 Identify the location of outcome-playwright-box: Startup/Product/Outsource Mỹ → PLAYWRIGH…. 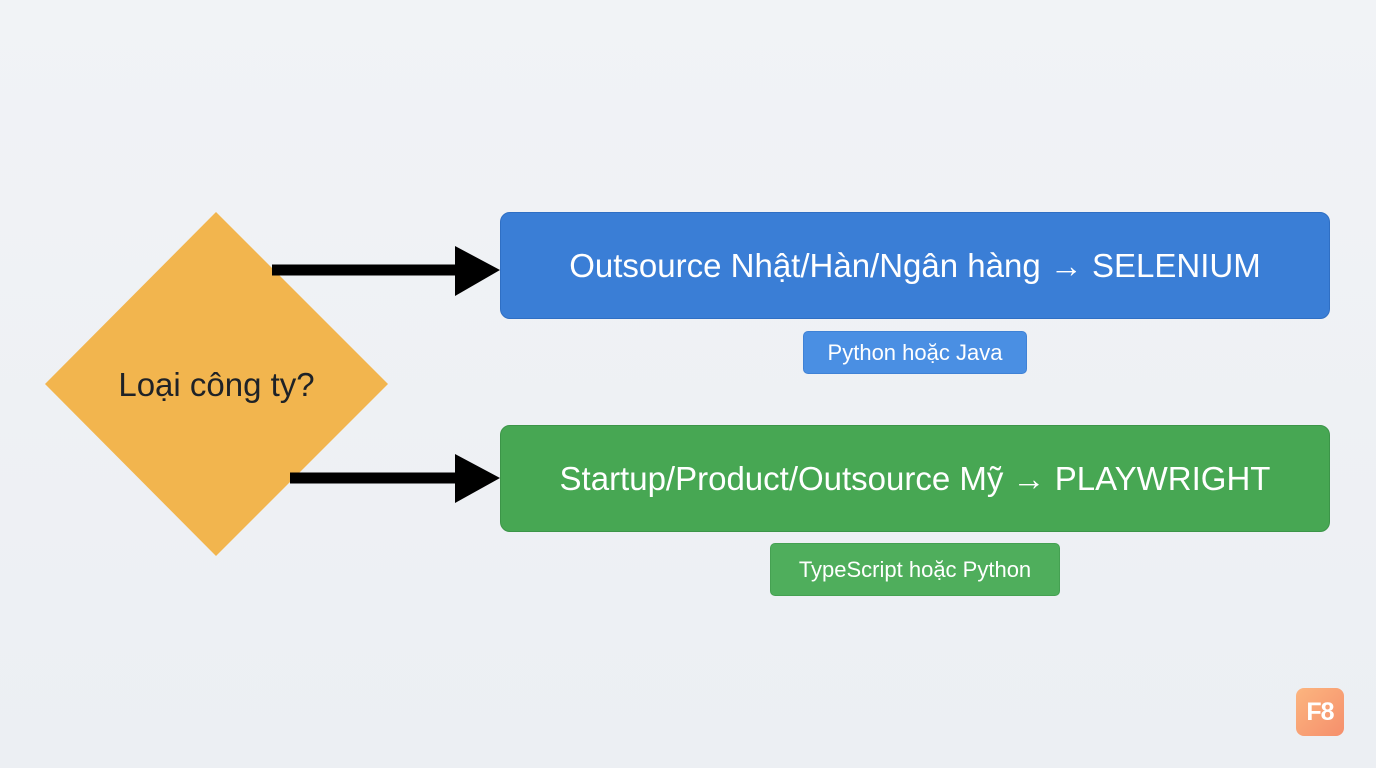
(915, 478).